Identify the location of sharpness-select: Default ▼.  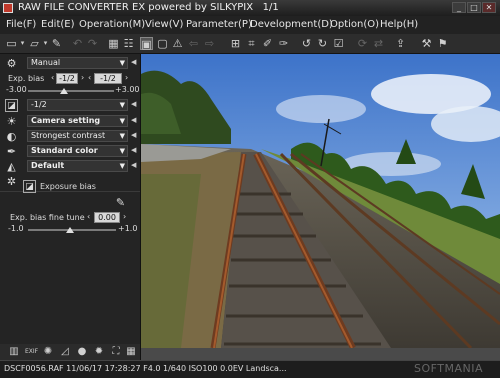
(77, 166).